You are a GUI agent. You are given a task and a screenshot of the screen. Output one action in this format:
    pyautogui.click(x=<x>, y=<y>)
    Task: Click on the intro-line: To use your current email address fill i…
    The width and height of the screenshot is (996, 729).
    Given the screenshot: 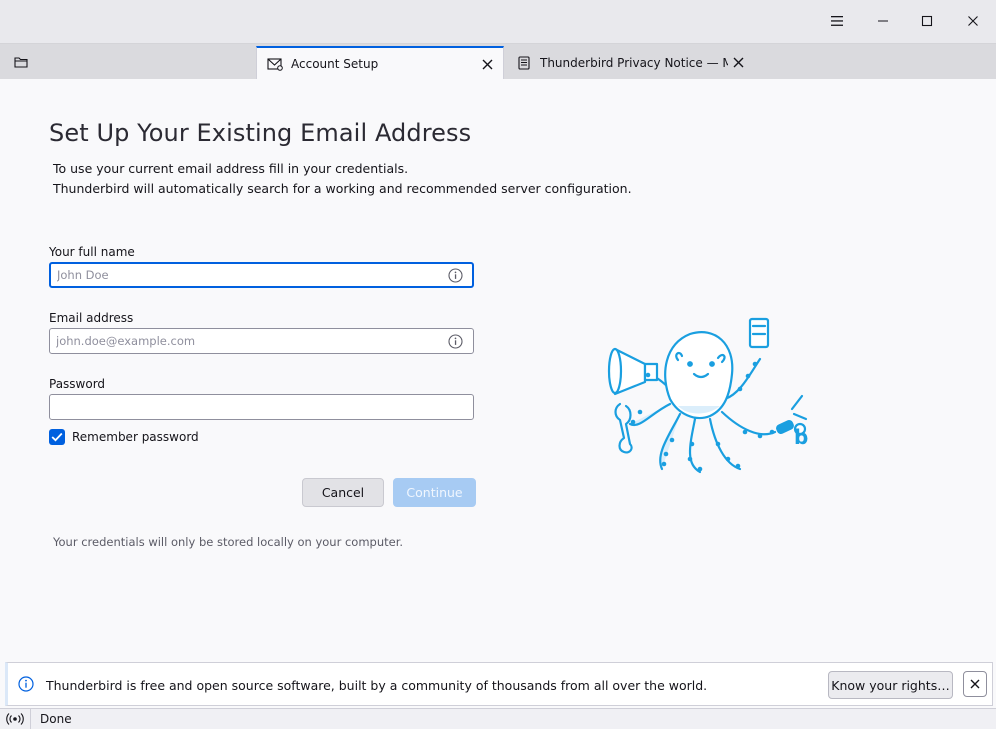 What is the action you would take?
    pyautogui.click(x=231, y=168)
    